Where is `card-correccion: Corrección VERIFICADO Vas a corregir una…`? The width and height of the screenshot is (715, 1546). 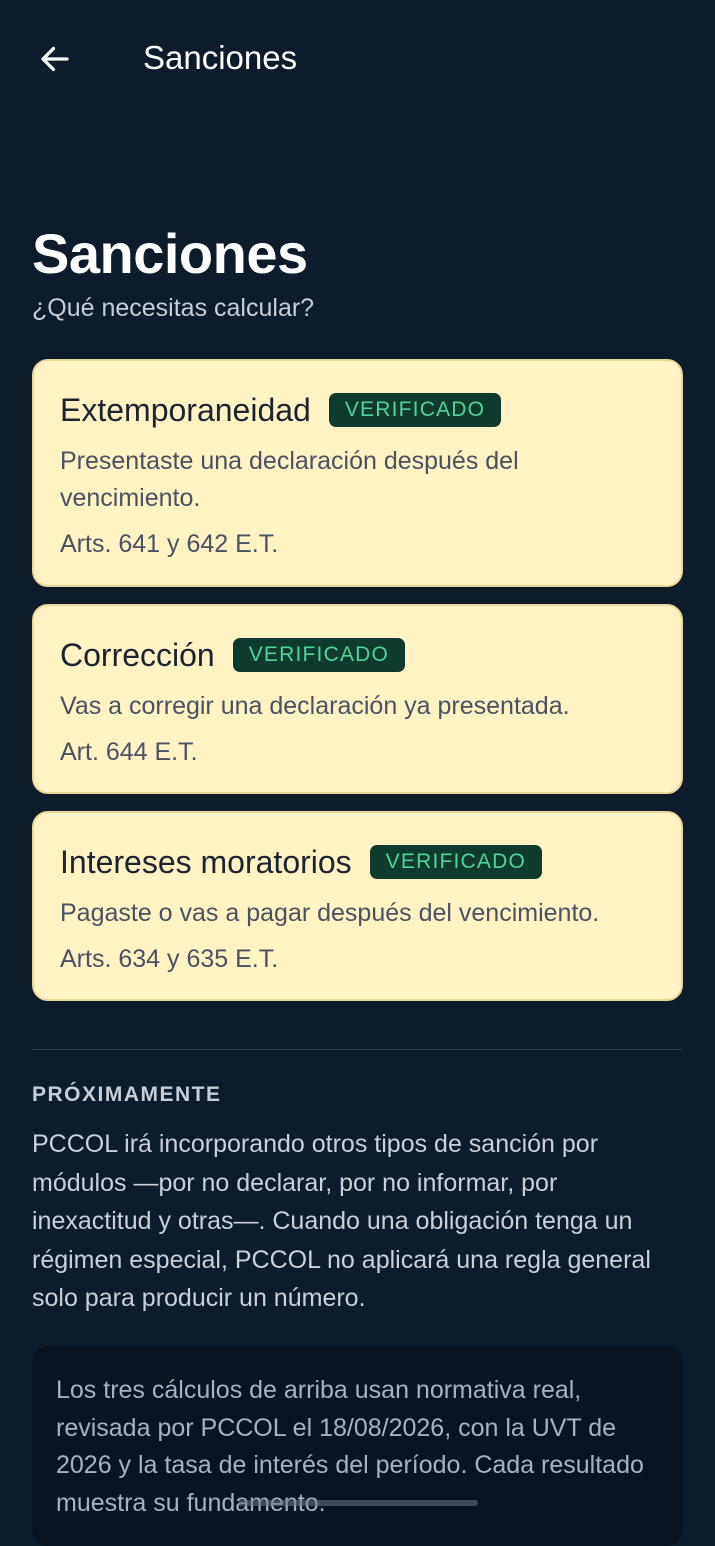 card-correccion: Corrección VERIFICADO Vas a corregir una… is located at coordinates (357, 699).